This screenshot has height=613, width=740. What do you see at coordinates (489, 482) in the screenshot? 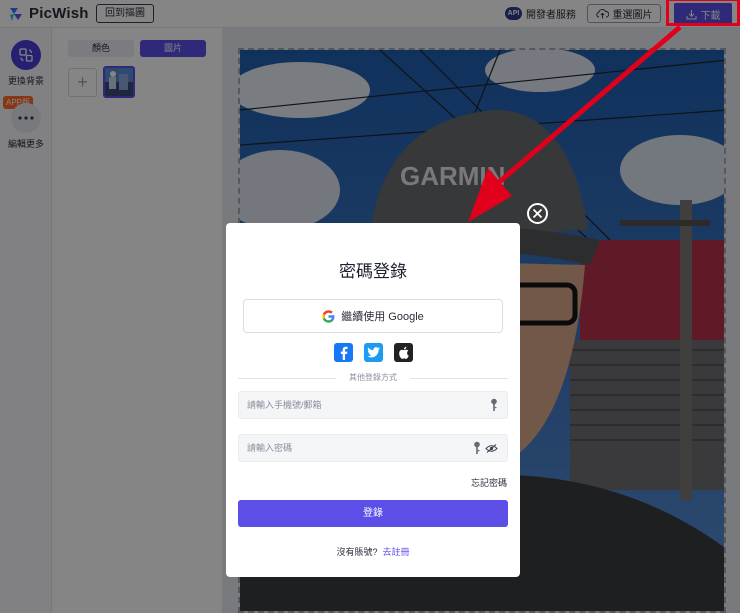
I see `forgot-password-link: 忘記密碼` at bounding box center [489, 482].